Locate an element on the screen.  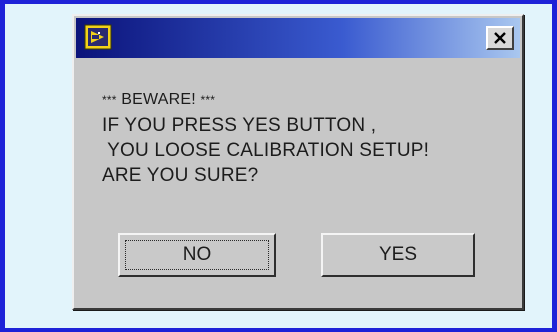
no-button-label: NO is located at coordinates (197, 254).